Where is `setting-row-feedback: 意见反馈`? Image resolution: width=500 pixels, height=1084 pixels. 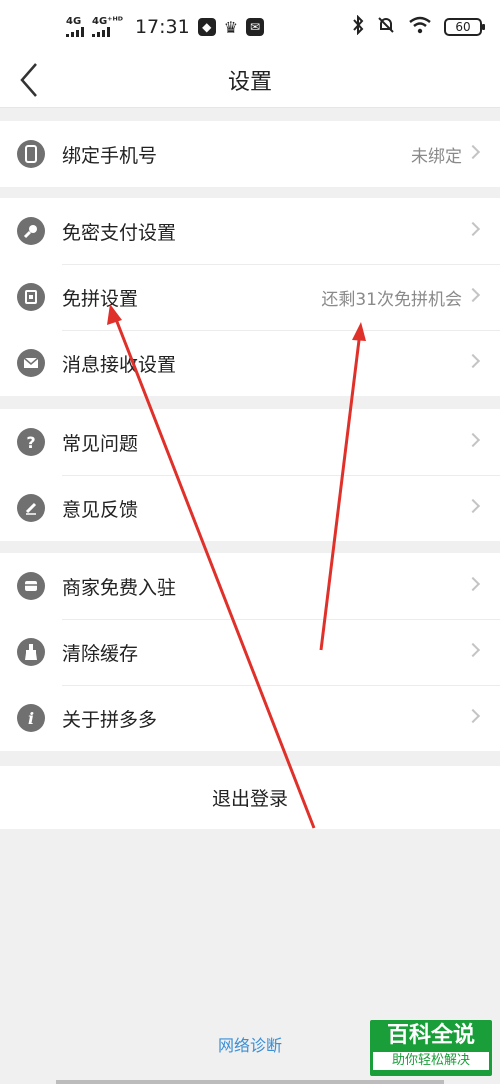 setting-row-feedback: 意见反馈 is located at coordinates (250, 508).